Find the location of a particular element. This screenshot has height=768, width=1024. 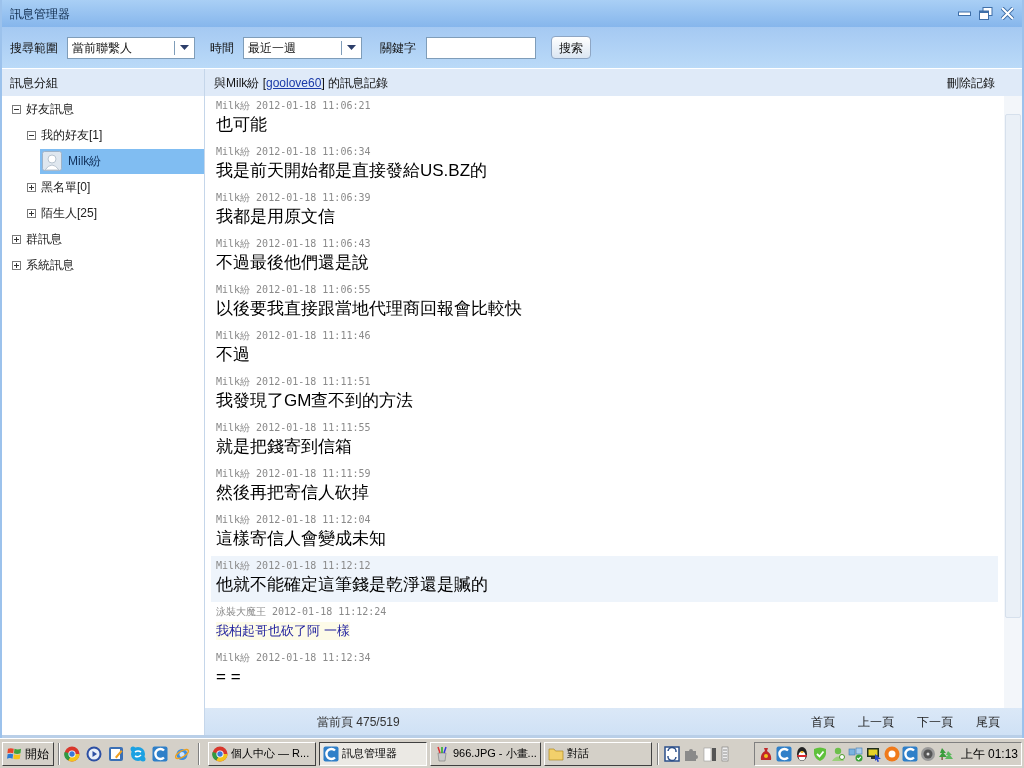

pager-link: 尾頁 is located at coordinates (988, 721).